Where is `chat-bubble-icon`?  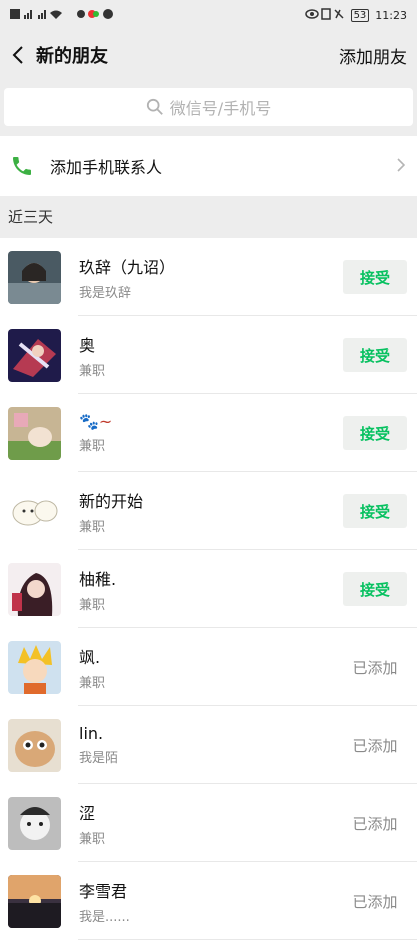 chat-bubble-icon is located at coordinates (96, 15).